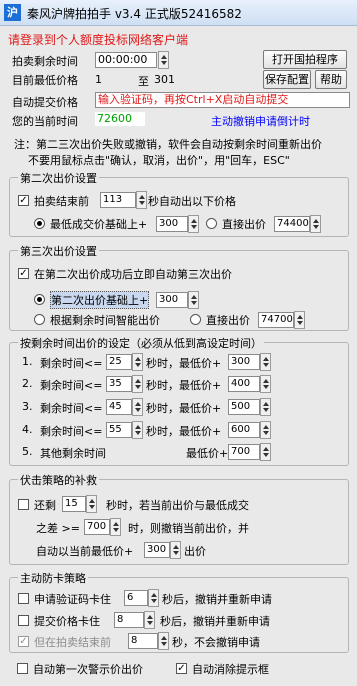 The height and width of the screenshot is (686, 357). What do you see at coordinates (172, 300) in the screenshot?
I see `third-bid-base-field: 300` at bounding box center [172, 300].